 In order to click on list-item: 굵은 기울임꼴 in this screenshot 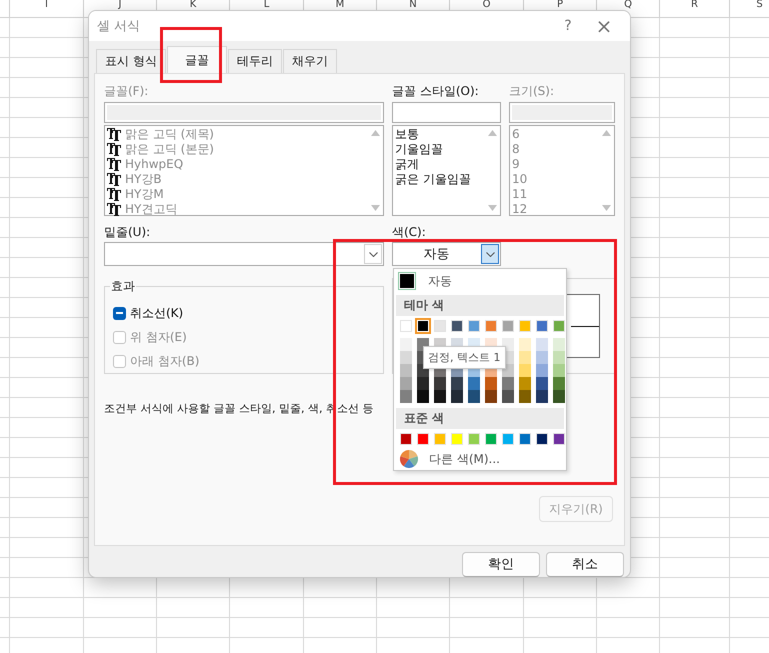, I will do `click(438, 179)`.